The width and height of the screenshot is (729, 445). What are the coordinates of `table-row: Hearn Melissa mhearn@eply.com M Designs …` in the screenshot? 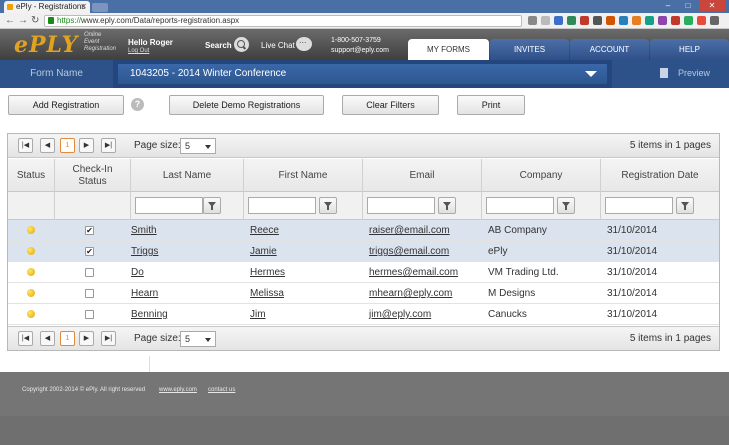 It's located at (363, 293).